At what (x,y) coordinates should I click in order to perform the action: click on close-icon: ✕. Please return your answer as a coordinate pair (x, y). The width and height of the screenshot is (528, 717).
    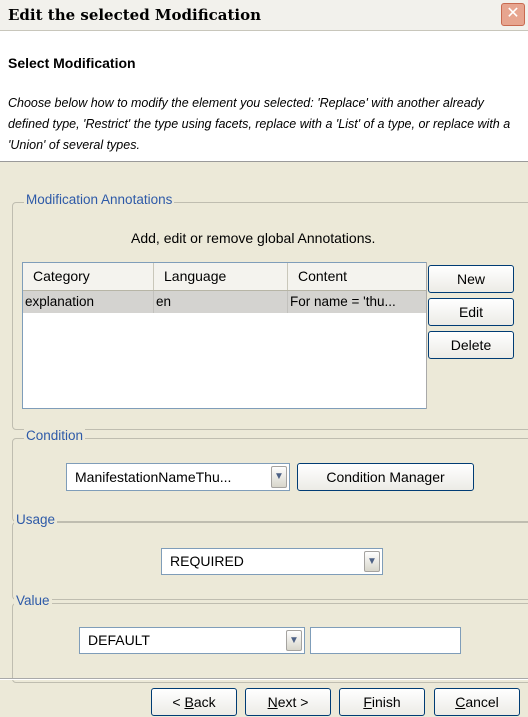
    Looking at the image, I should click on (513, 14).